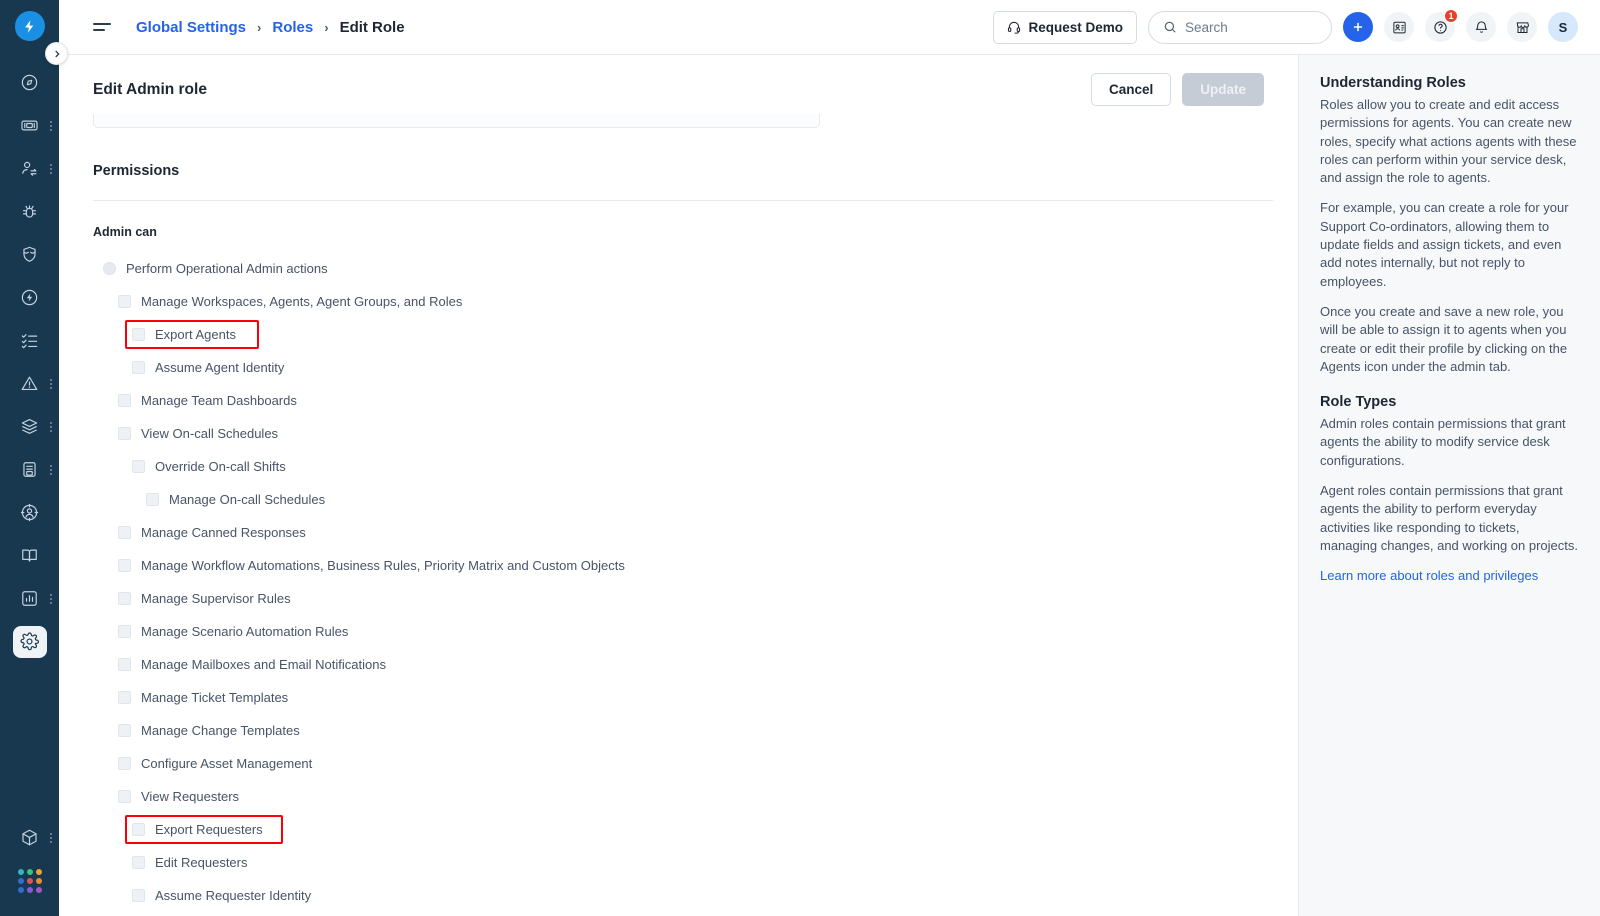 The height and width of the screenshot is (916, 1600). What do you see at coordinates (1481, 27) in the screenshot?
I see `notification-bell-icon` at bounding box center [1481, 27].